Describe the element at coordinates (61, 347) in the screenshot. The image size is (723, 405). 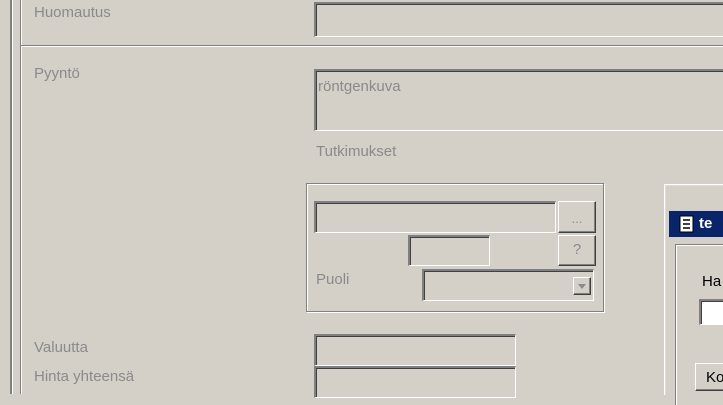
I see `valuutta-label: Valuutta` at that location.